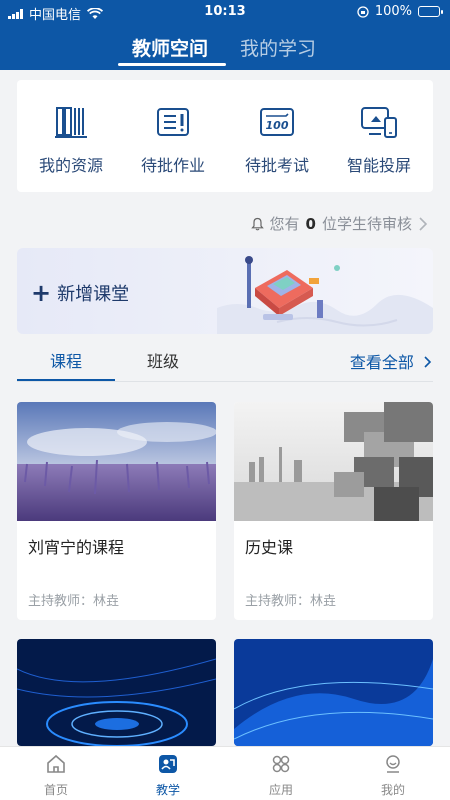 This screenshot has width=450, height=800. I want to click on quick-action-label: 我的资源, so click(70, 165).